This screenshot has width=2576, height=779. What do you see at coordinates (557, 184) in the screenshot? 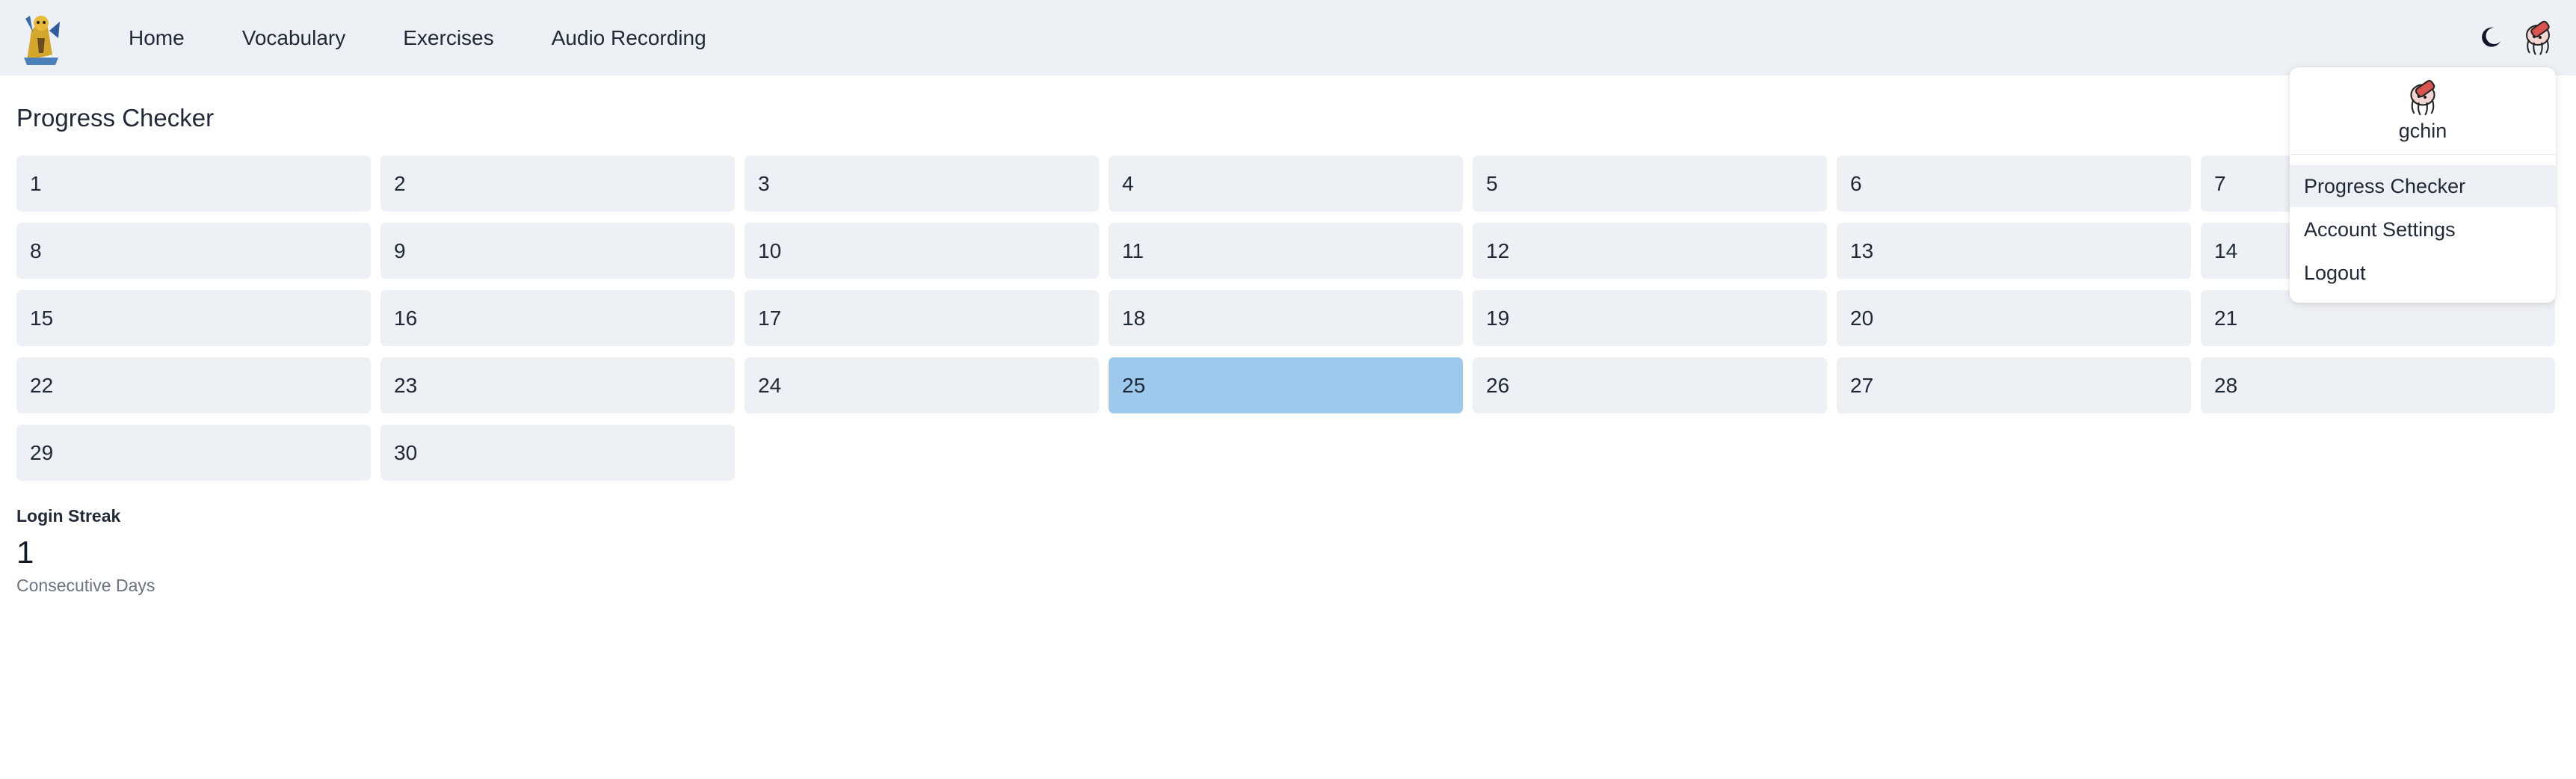
I see `day-tile-2: 2` at bounding box center [557, 184].